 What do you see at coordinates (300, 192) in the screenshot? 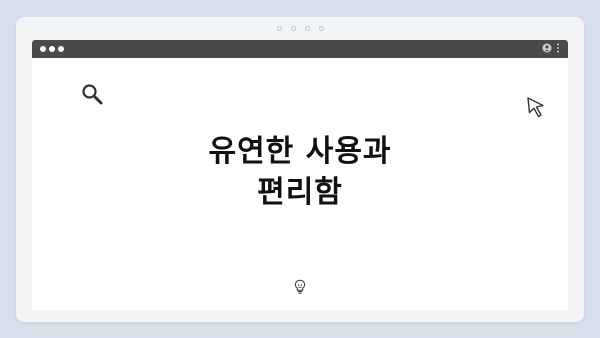
I see `page-title-line-2: 편리함` at bounding box center [300, 192].